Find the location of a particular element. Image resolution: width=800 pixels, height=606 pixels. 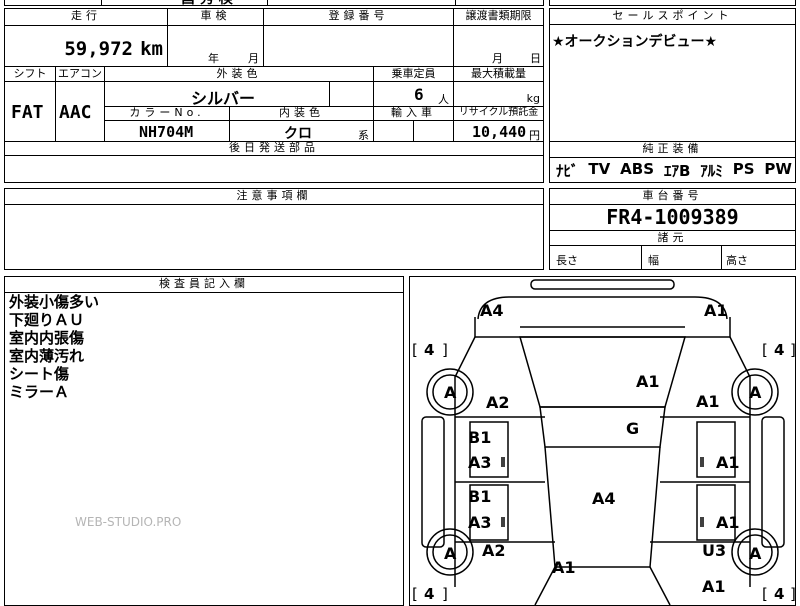

top-strip: 昌 秀 検 is located at coordinates (274, 4).